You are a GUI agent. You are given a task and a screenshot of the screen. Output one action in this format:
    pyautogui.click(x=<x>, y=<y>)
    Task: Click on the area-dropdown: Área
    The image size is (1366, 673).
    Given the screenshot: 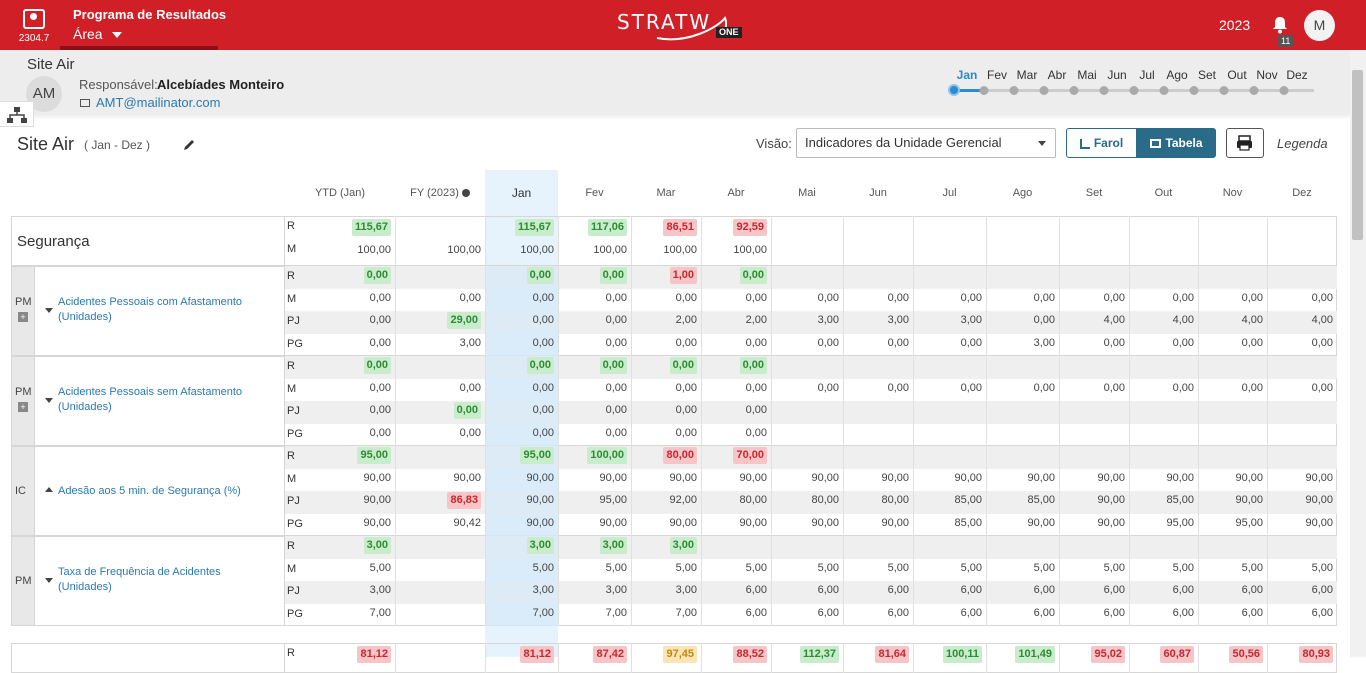 What is the action you would take?
    pyautogui.click(x=98, y=34)
    